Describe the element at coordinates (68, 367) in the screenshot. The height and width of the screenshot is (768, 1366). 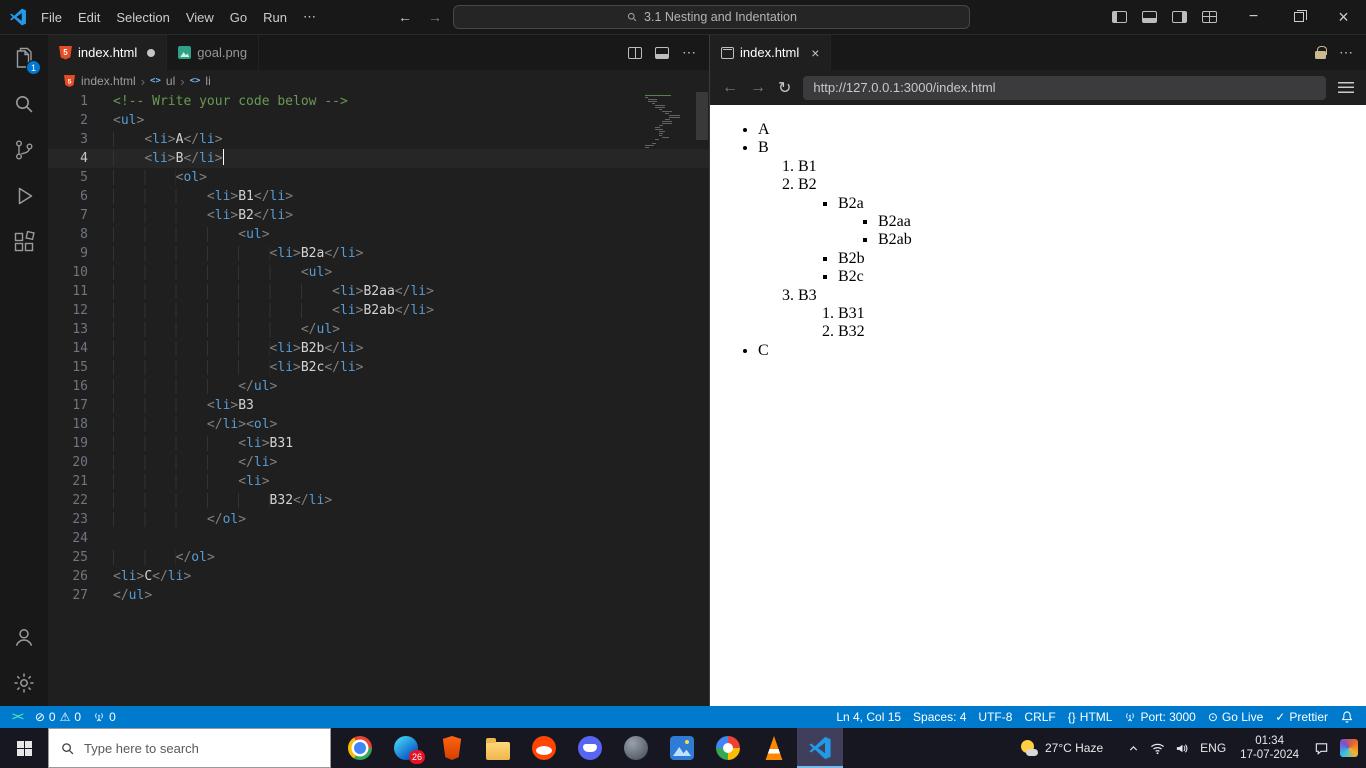
I see `line-number: 15` at that location.